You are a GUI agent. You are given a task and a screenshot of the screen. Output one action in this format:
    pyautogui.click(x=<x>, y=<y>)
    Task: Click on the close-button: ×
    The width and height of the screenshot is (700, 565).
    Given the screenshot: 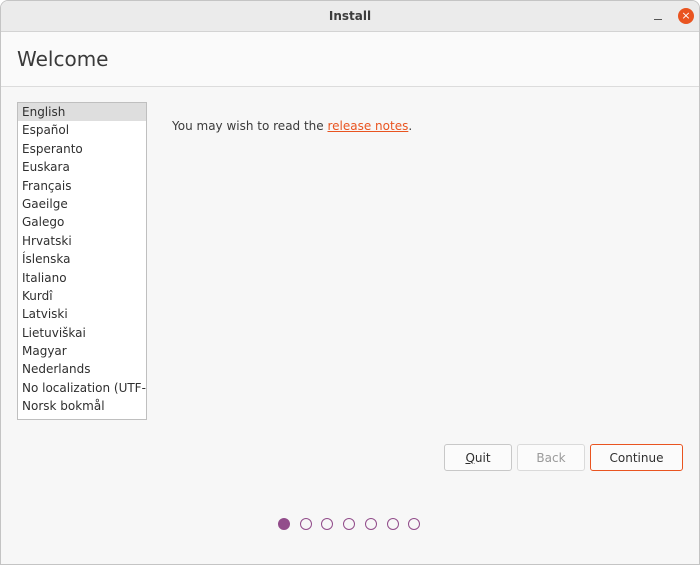 What is the action you would take?
    pyautogui.click(x=686, y=16)
    